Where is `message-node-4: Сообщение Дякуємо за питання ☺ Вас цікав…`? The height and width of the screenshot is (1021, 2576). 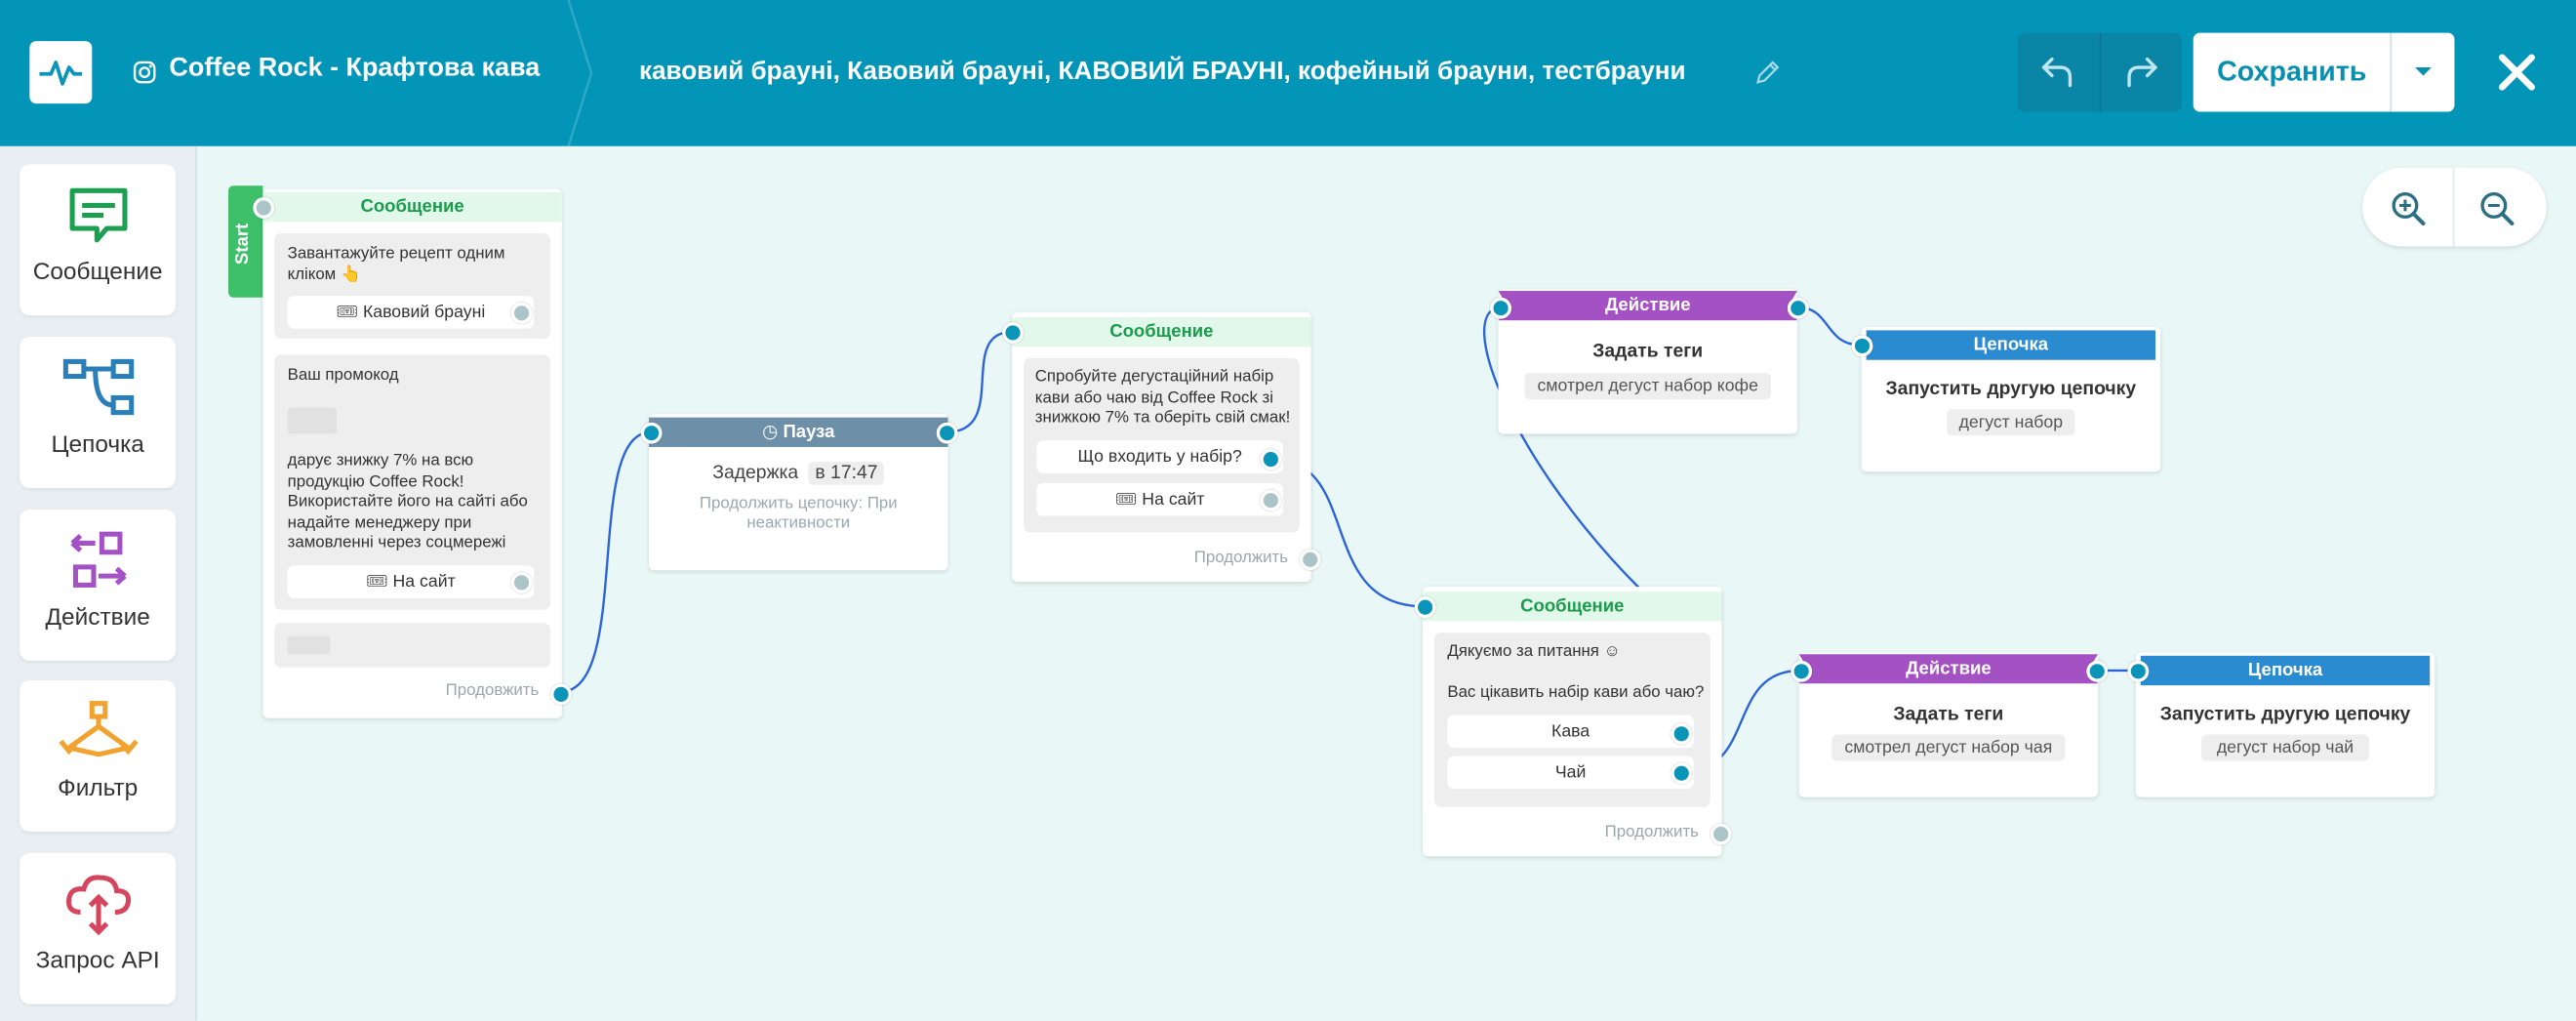 message-node-4: Сообщение Дякуємо за питання ☺ Вас цікав… is located at coordinates (1572, 722).